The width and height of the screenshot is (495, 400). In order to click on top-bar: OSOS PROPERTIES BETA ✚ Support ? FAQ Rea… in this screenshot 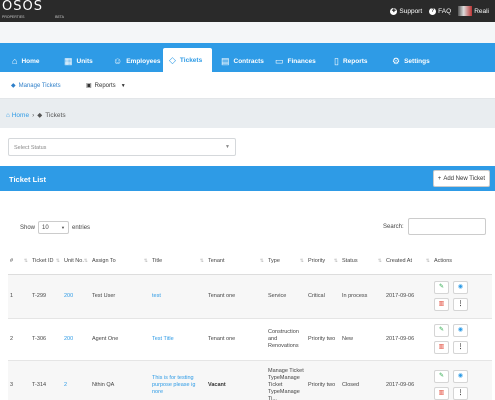, I will do `click(247, 11)`.